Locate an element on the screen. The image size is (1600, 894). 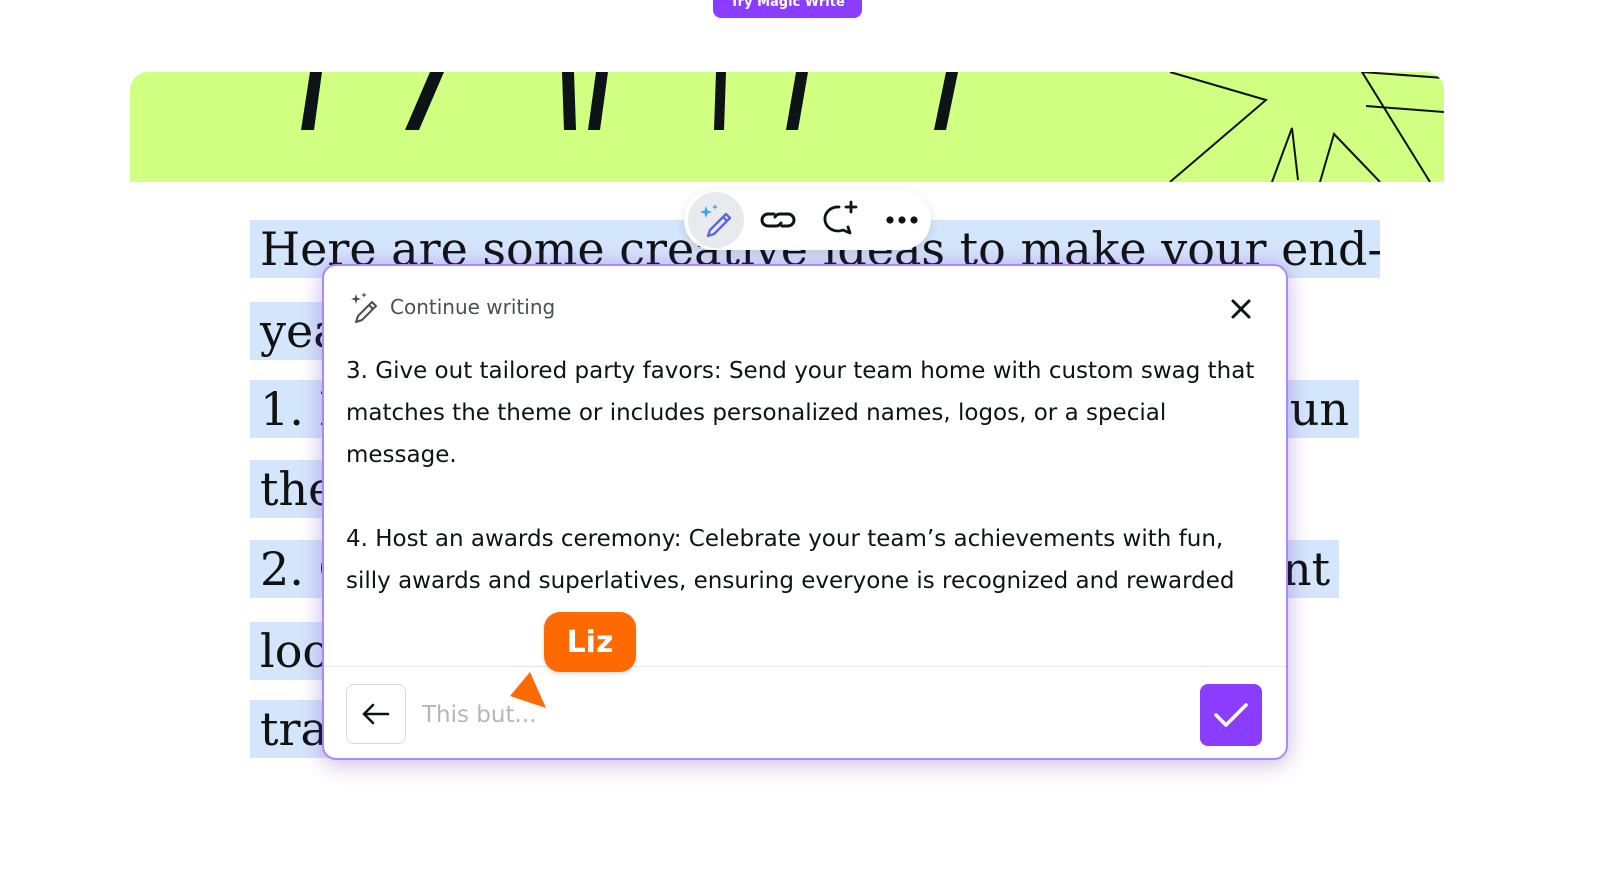
collaborator-cursor-icon is located at coordinates (528, 690).